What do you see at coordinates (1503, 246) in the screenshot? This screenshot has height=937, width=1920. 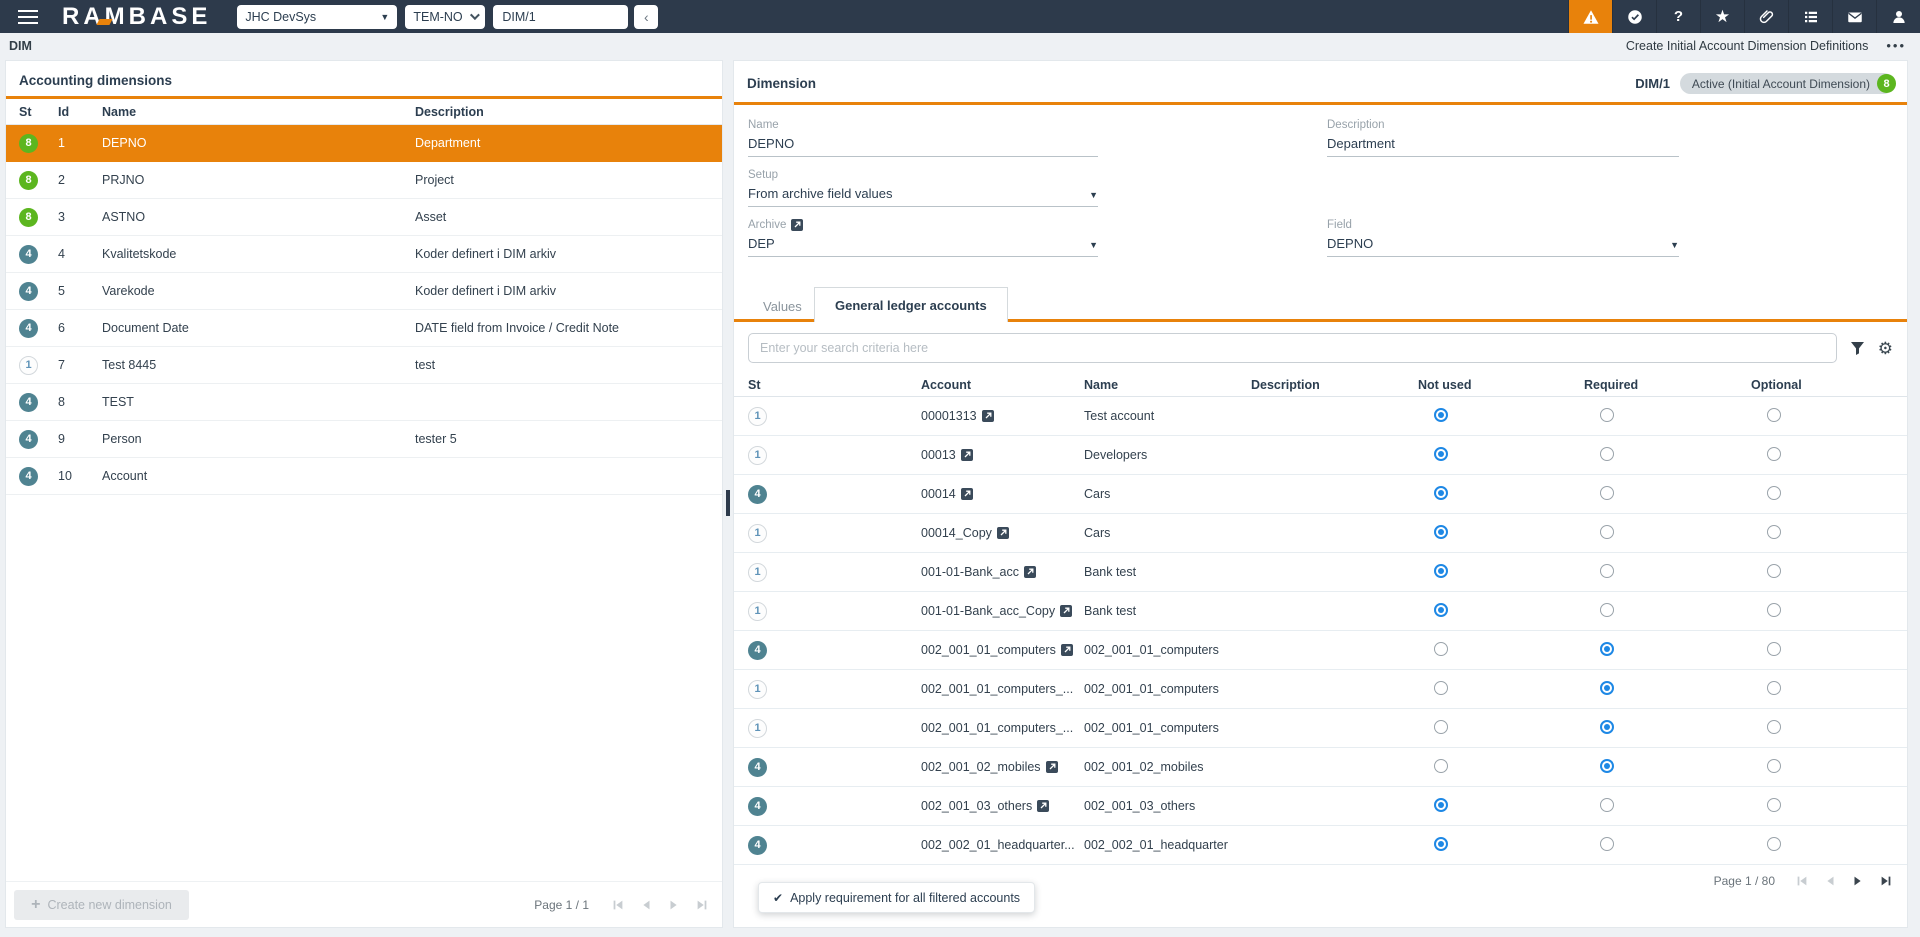 I see `field-select: DEPNO` at bounding box center [1503, 246].